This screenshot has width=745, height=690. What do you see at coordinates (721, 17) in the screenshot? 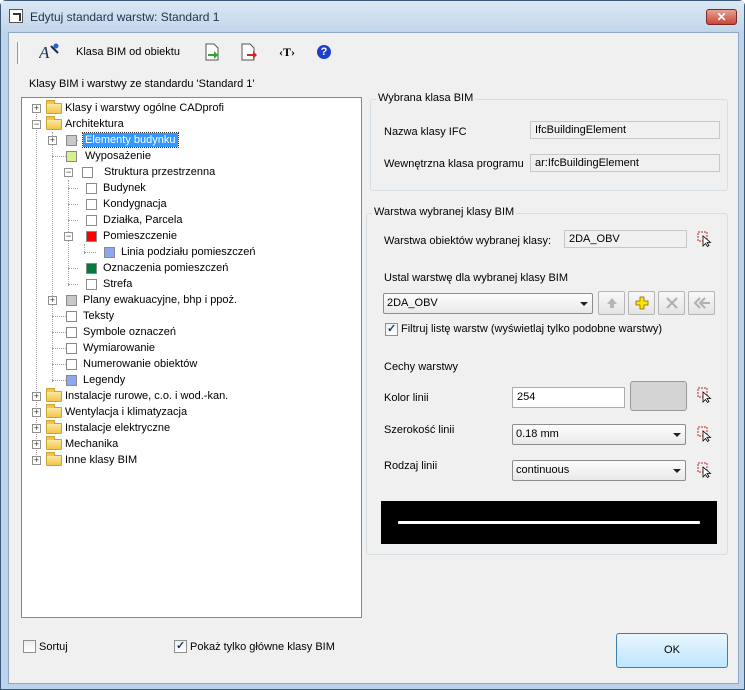
I see `close-button: ✕` at bounding box center [721, 17].